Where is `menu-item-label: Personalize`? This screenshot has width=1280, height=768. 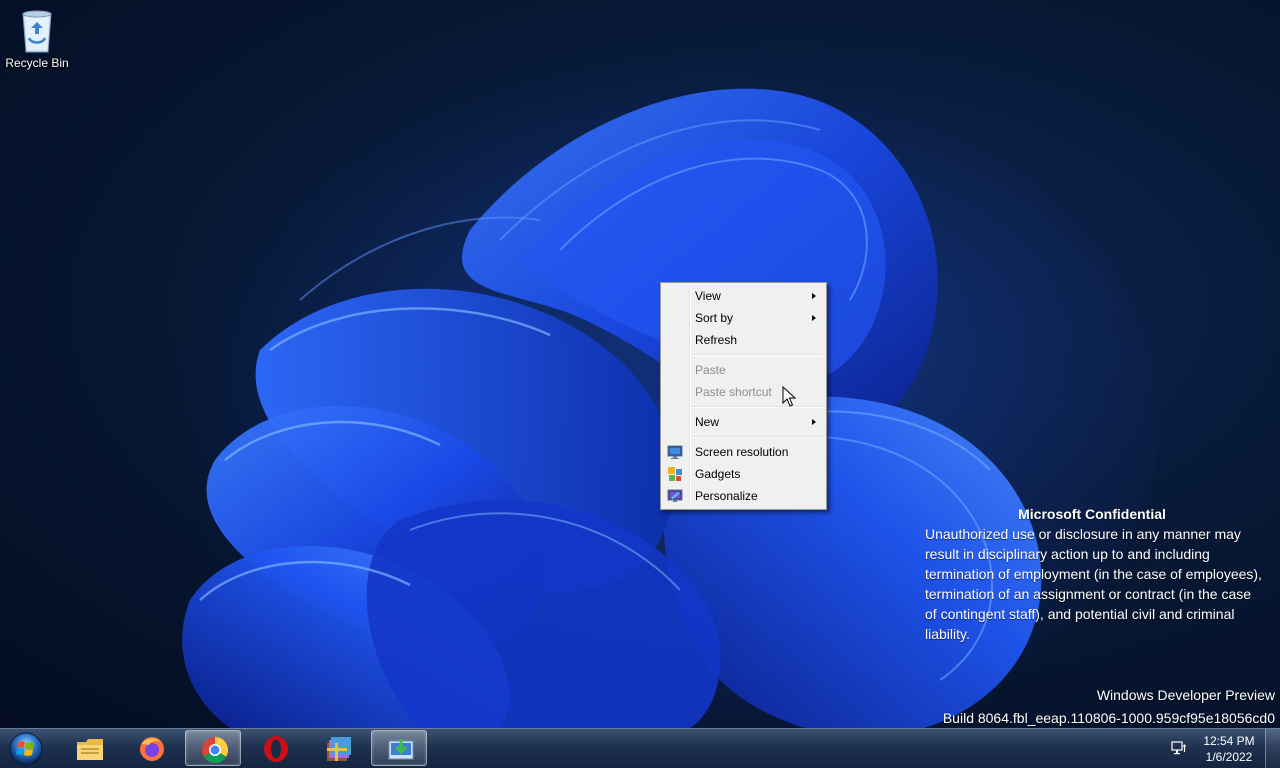 menu-item-label: Personalize is located at coordinates (726, 496).